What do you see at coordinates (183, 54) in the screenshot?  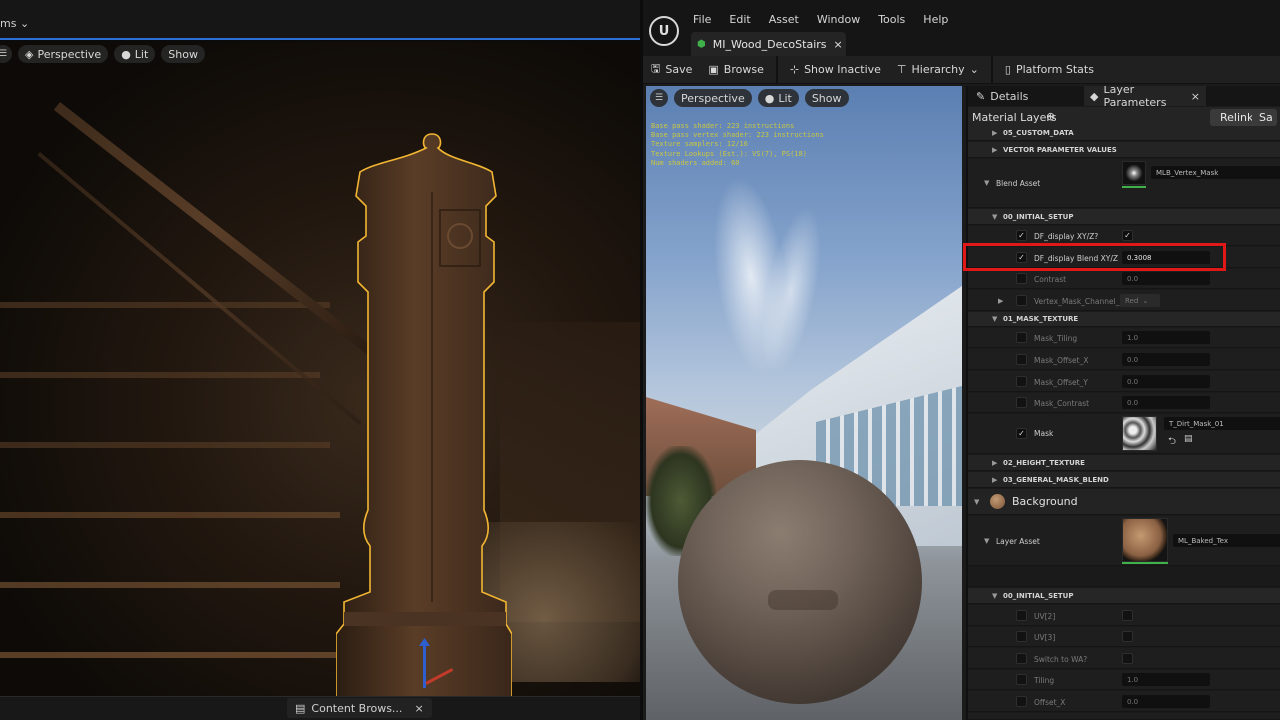 I see `show-button: Show` at bounding box center [183, 54].